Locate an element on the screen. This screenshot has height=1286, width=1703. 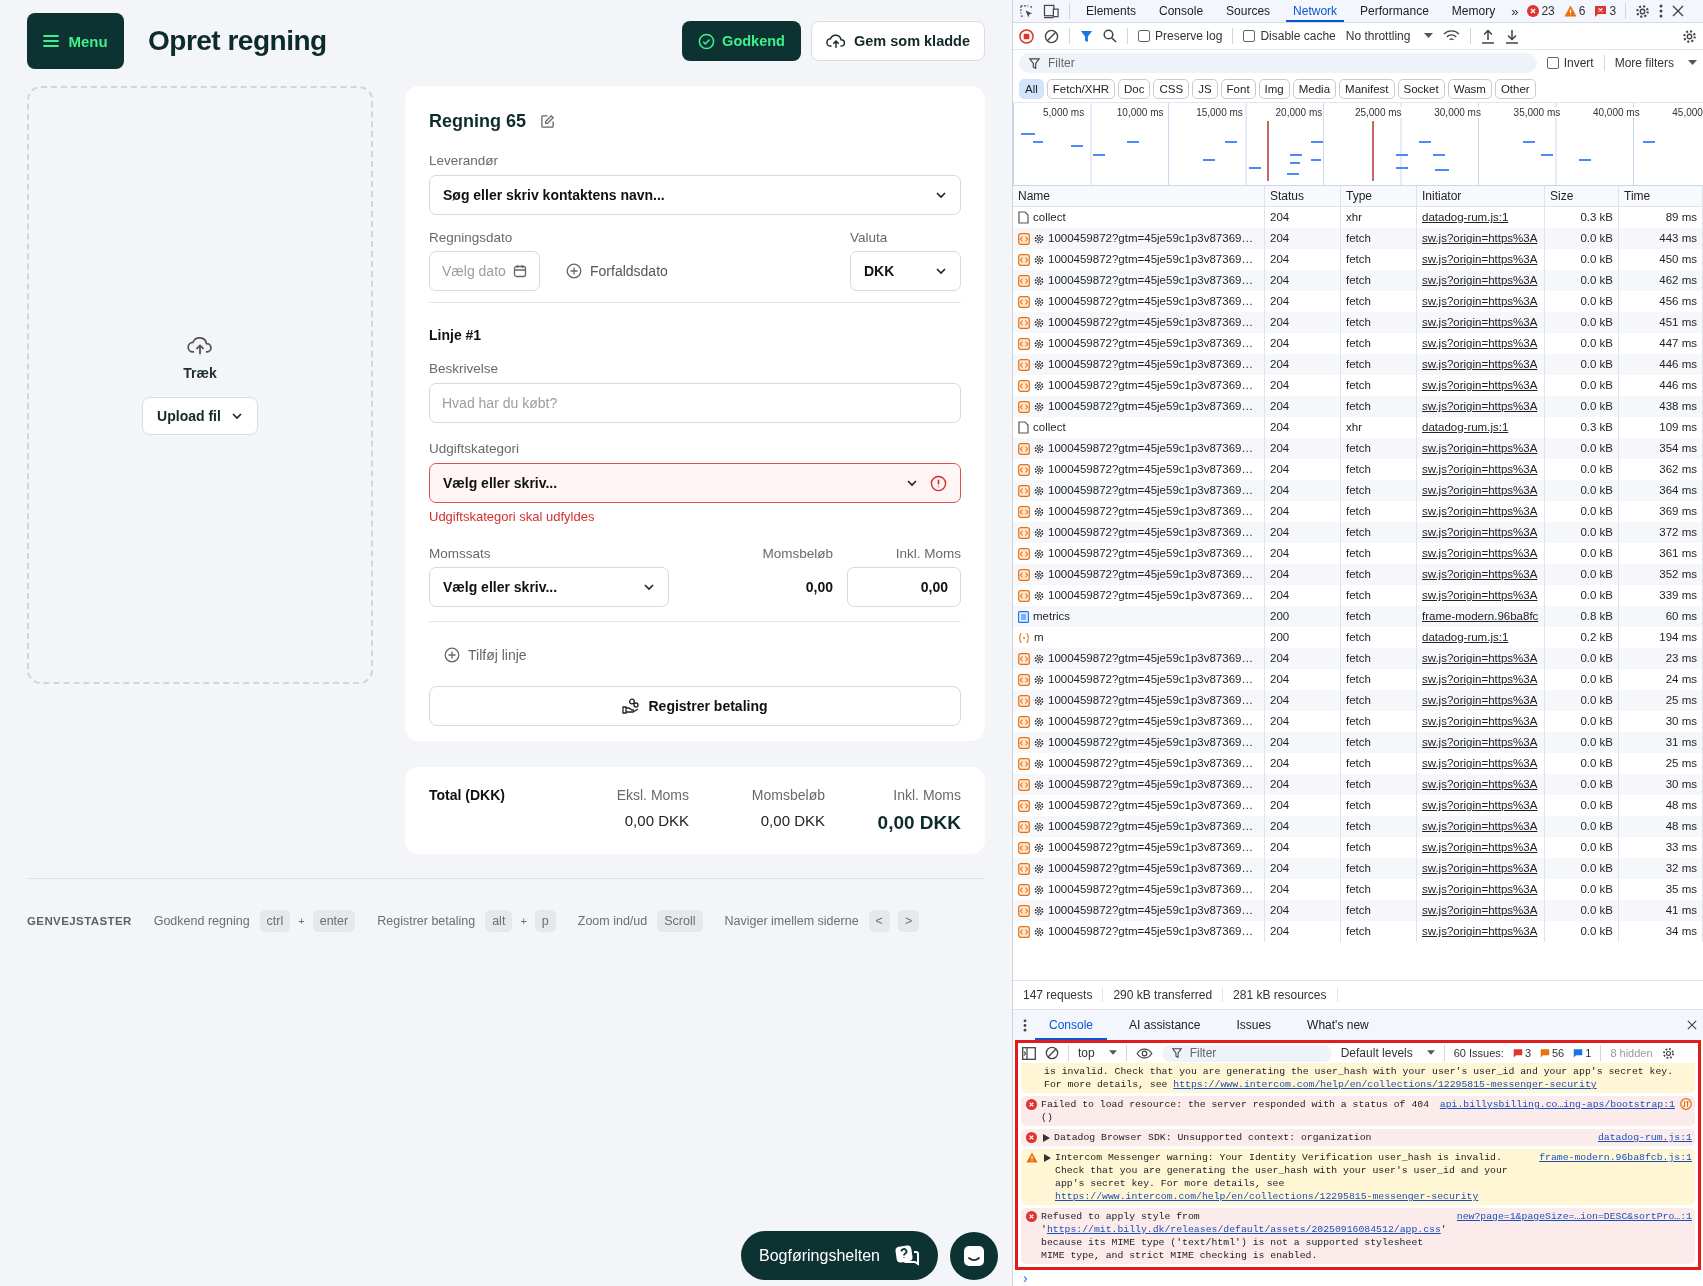
settings-icon is located at coordinates (1668, 1053).